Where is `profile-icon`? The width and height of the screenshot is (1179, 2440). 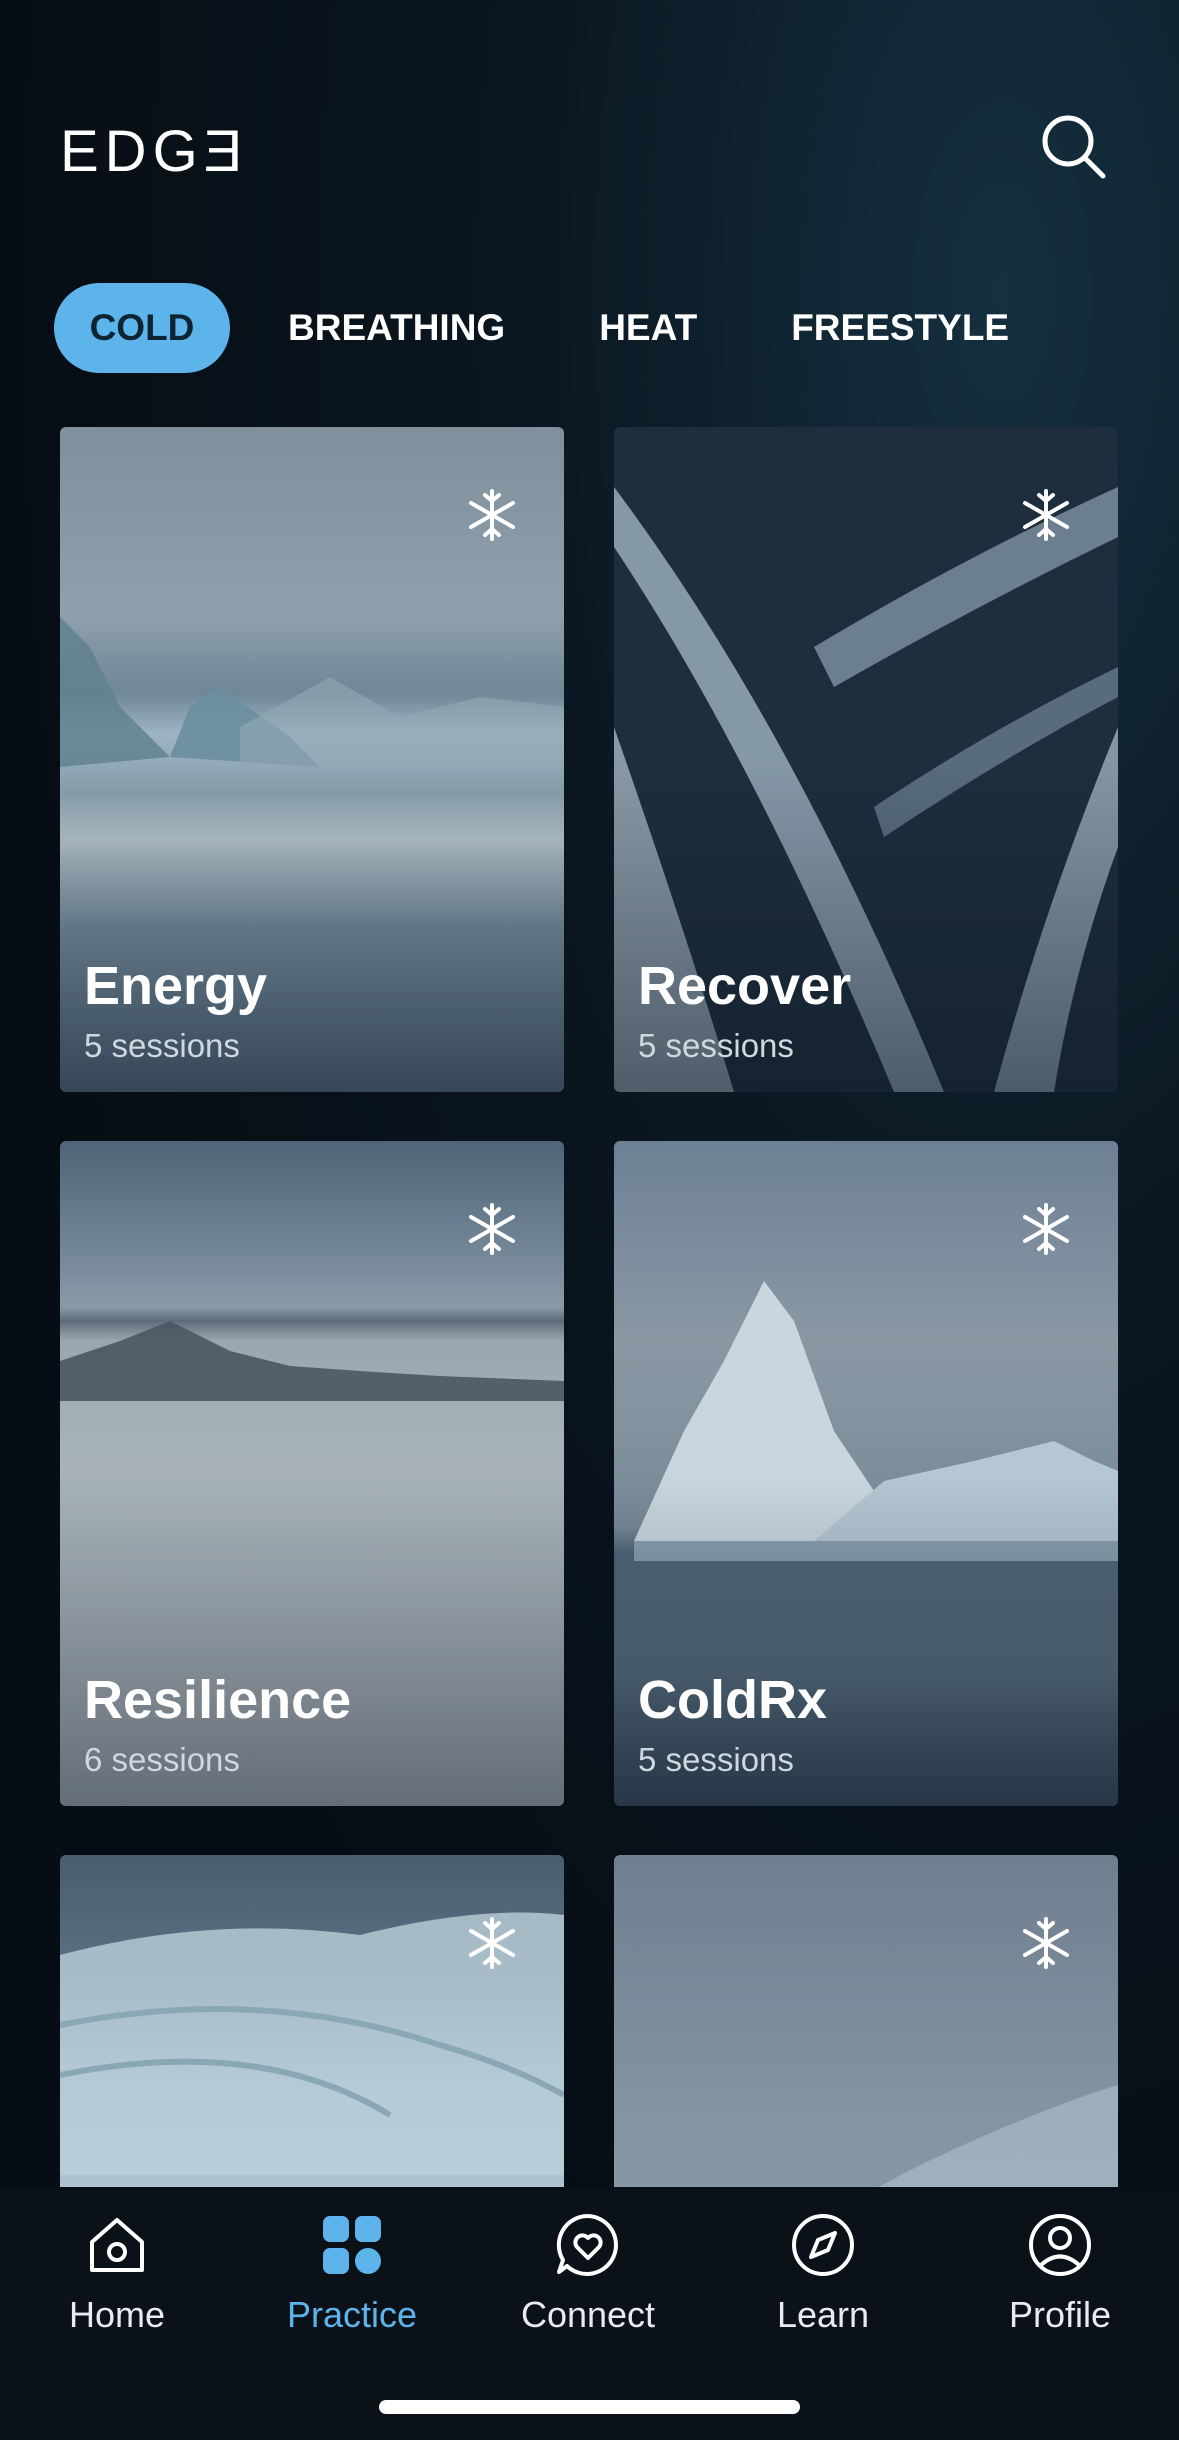 profile-icon is located at coordinates (1060, 2245).